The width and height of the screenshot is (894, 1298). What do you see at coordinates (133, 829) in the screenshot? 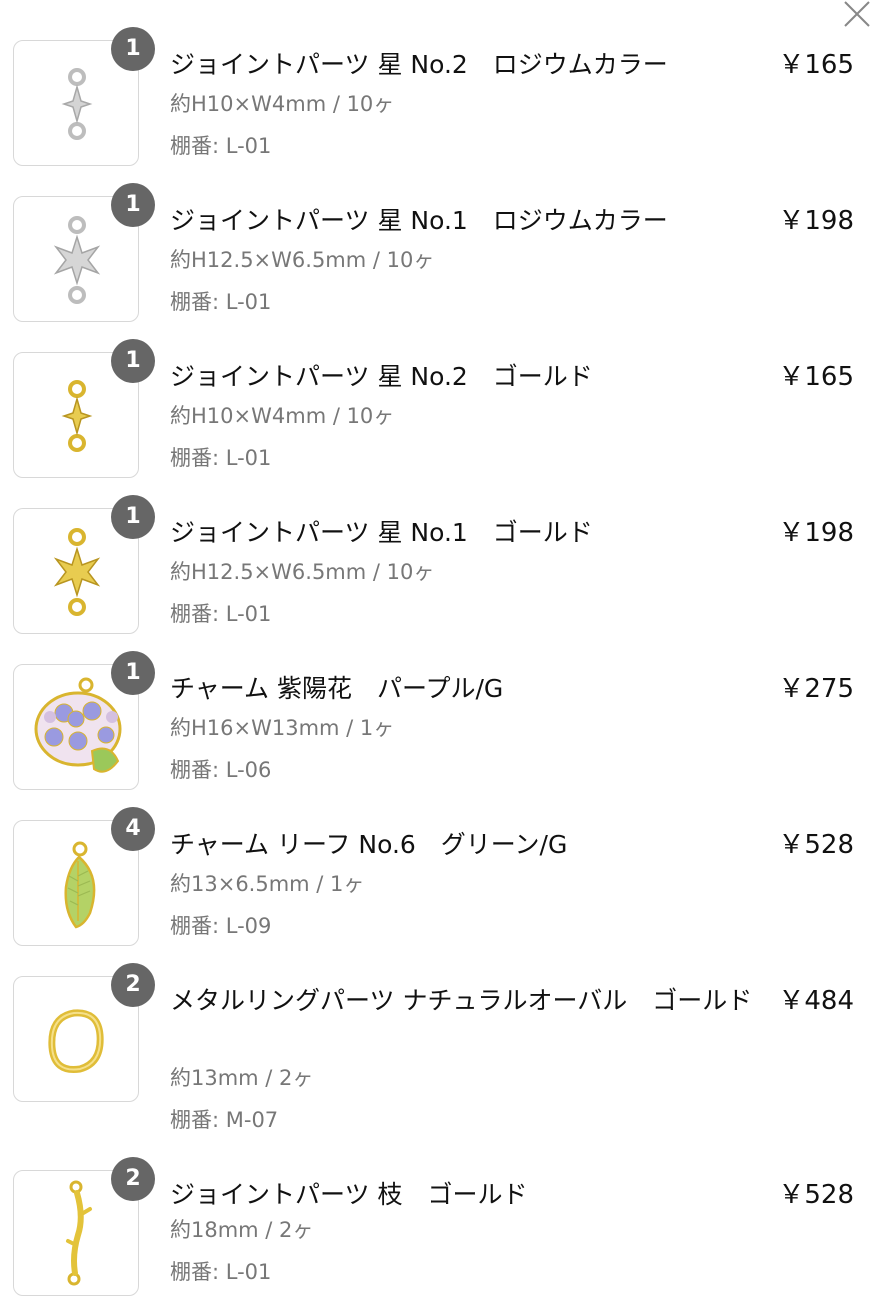
I see `quantity-badge: 4` at bounding box center [133, 829].